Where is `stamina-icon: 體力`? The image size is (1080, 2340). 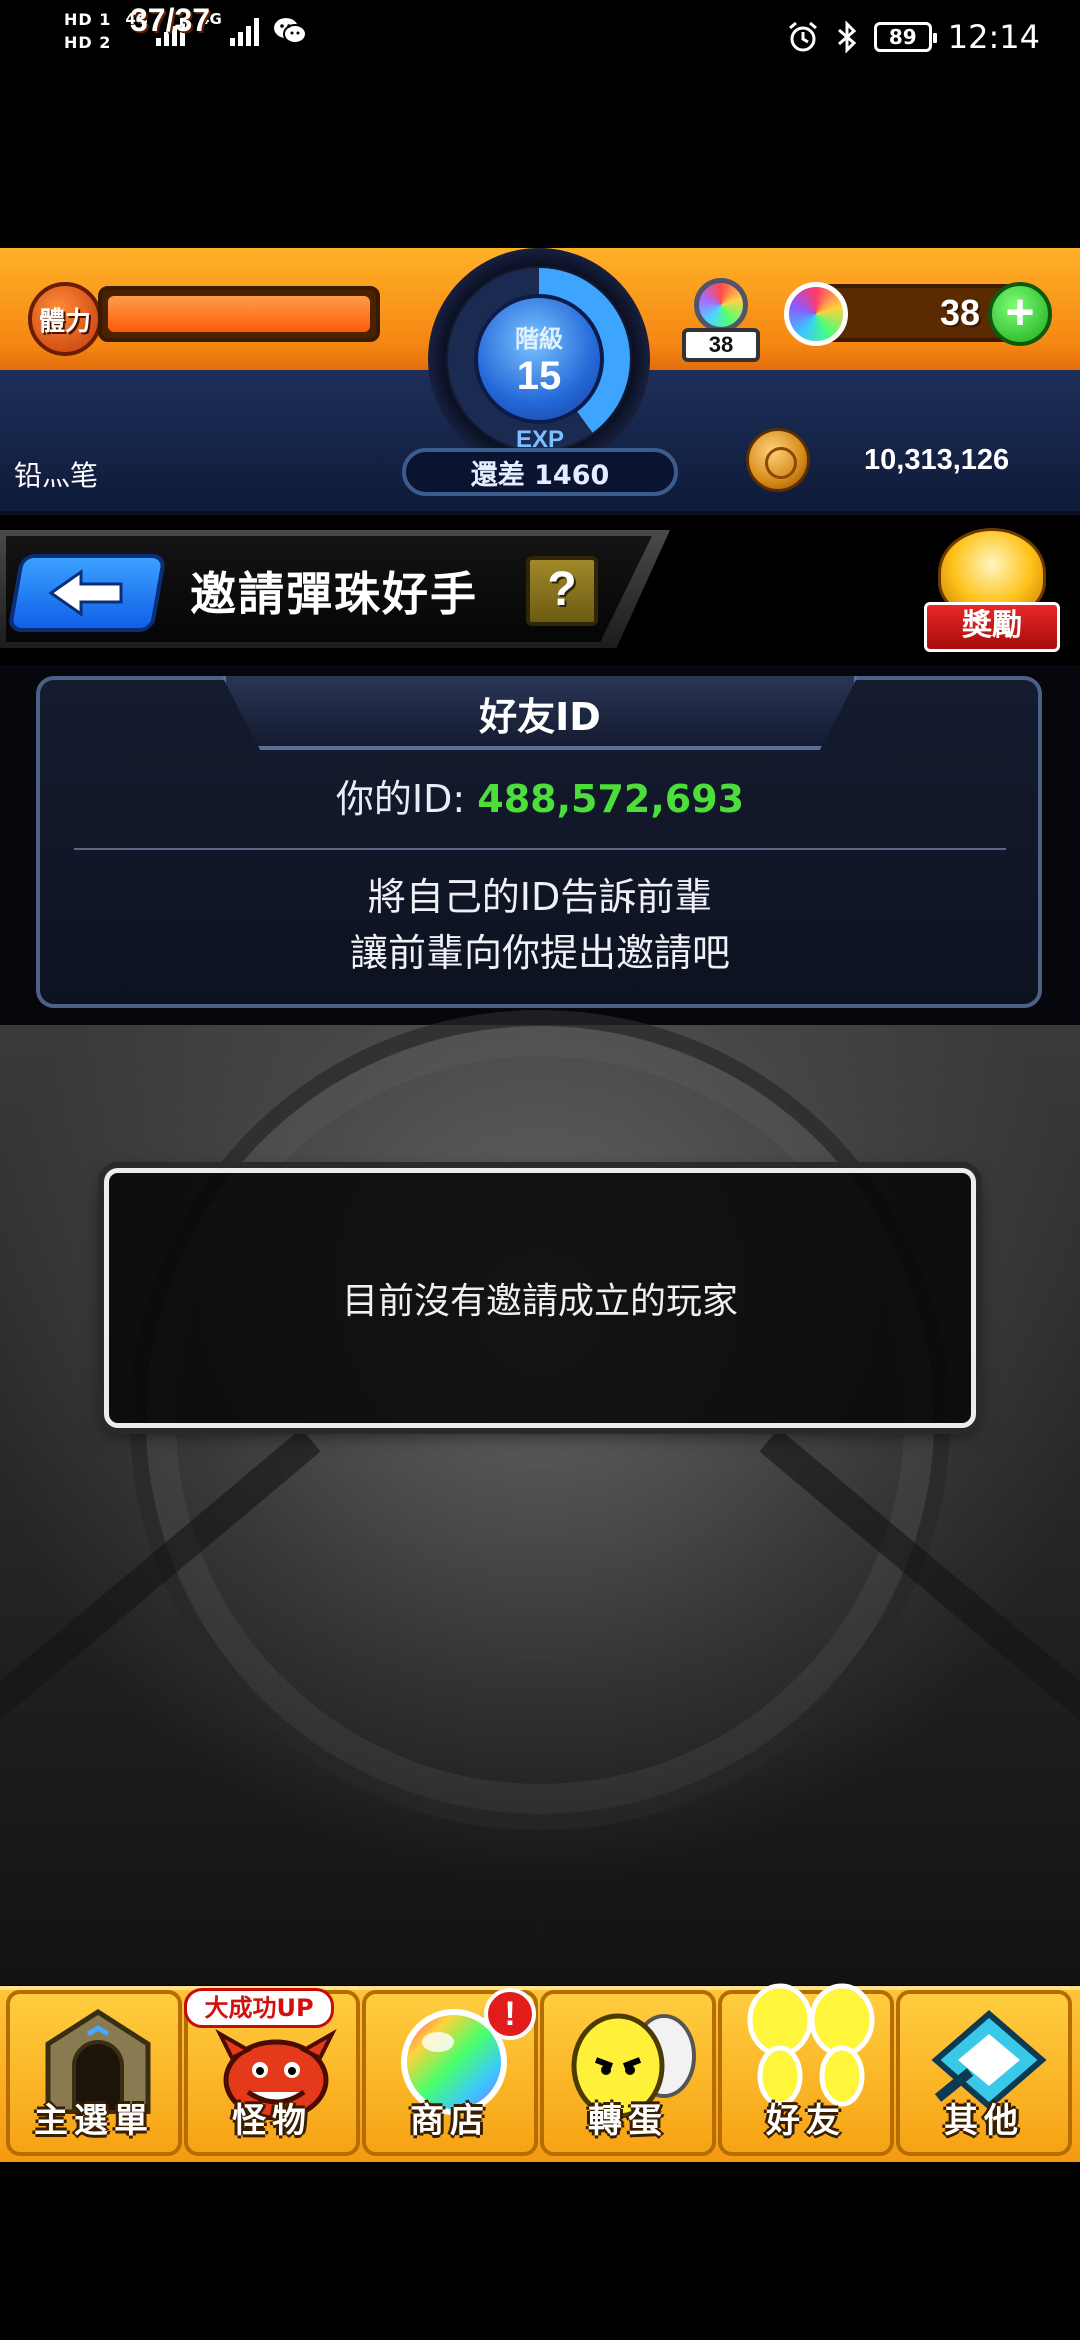
stamina-icon: 體力 is located at coordinates (65, 319).